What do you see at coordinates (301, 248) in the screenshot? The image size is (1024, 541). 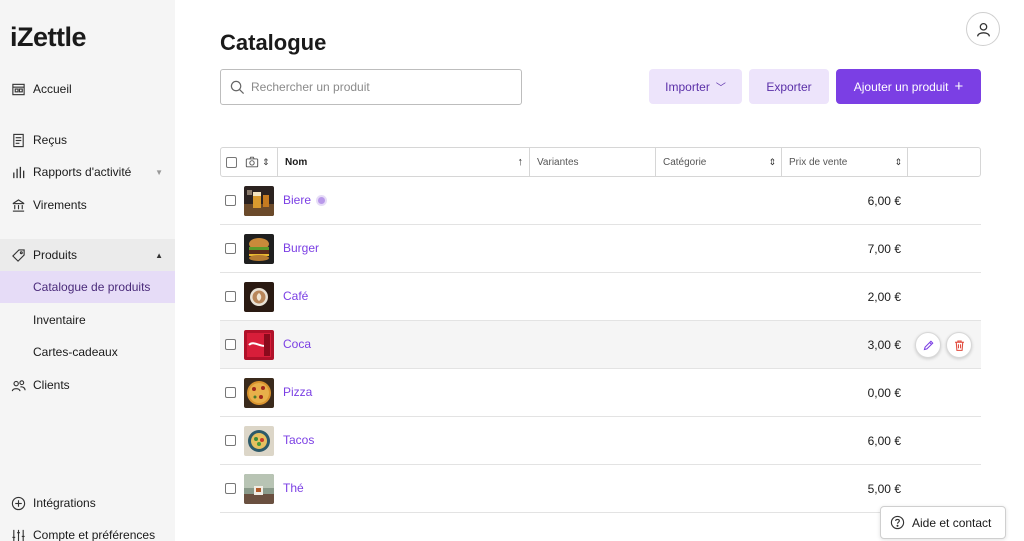 I see `product-name-link: Burger` at bounding box center [301, 248].